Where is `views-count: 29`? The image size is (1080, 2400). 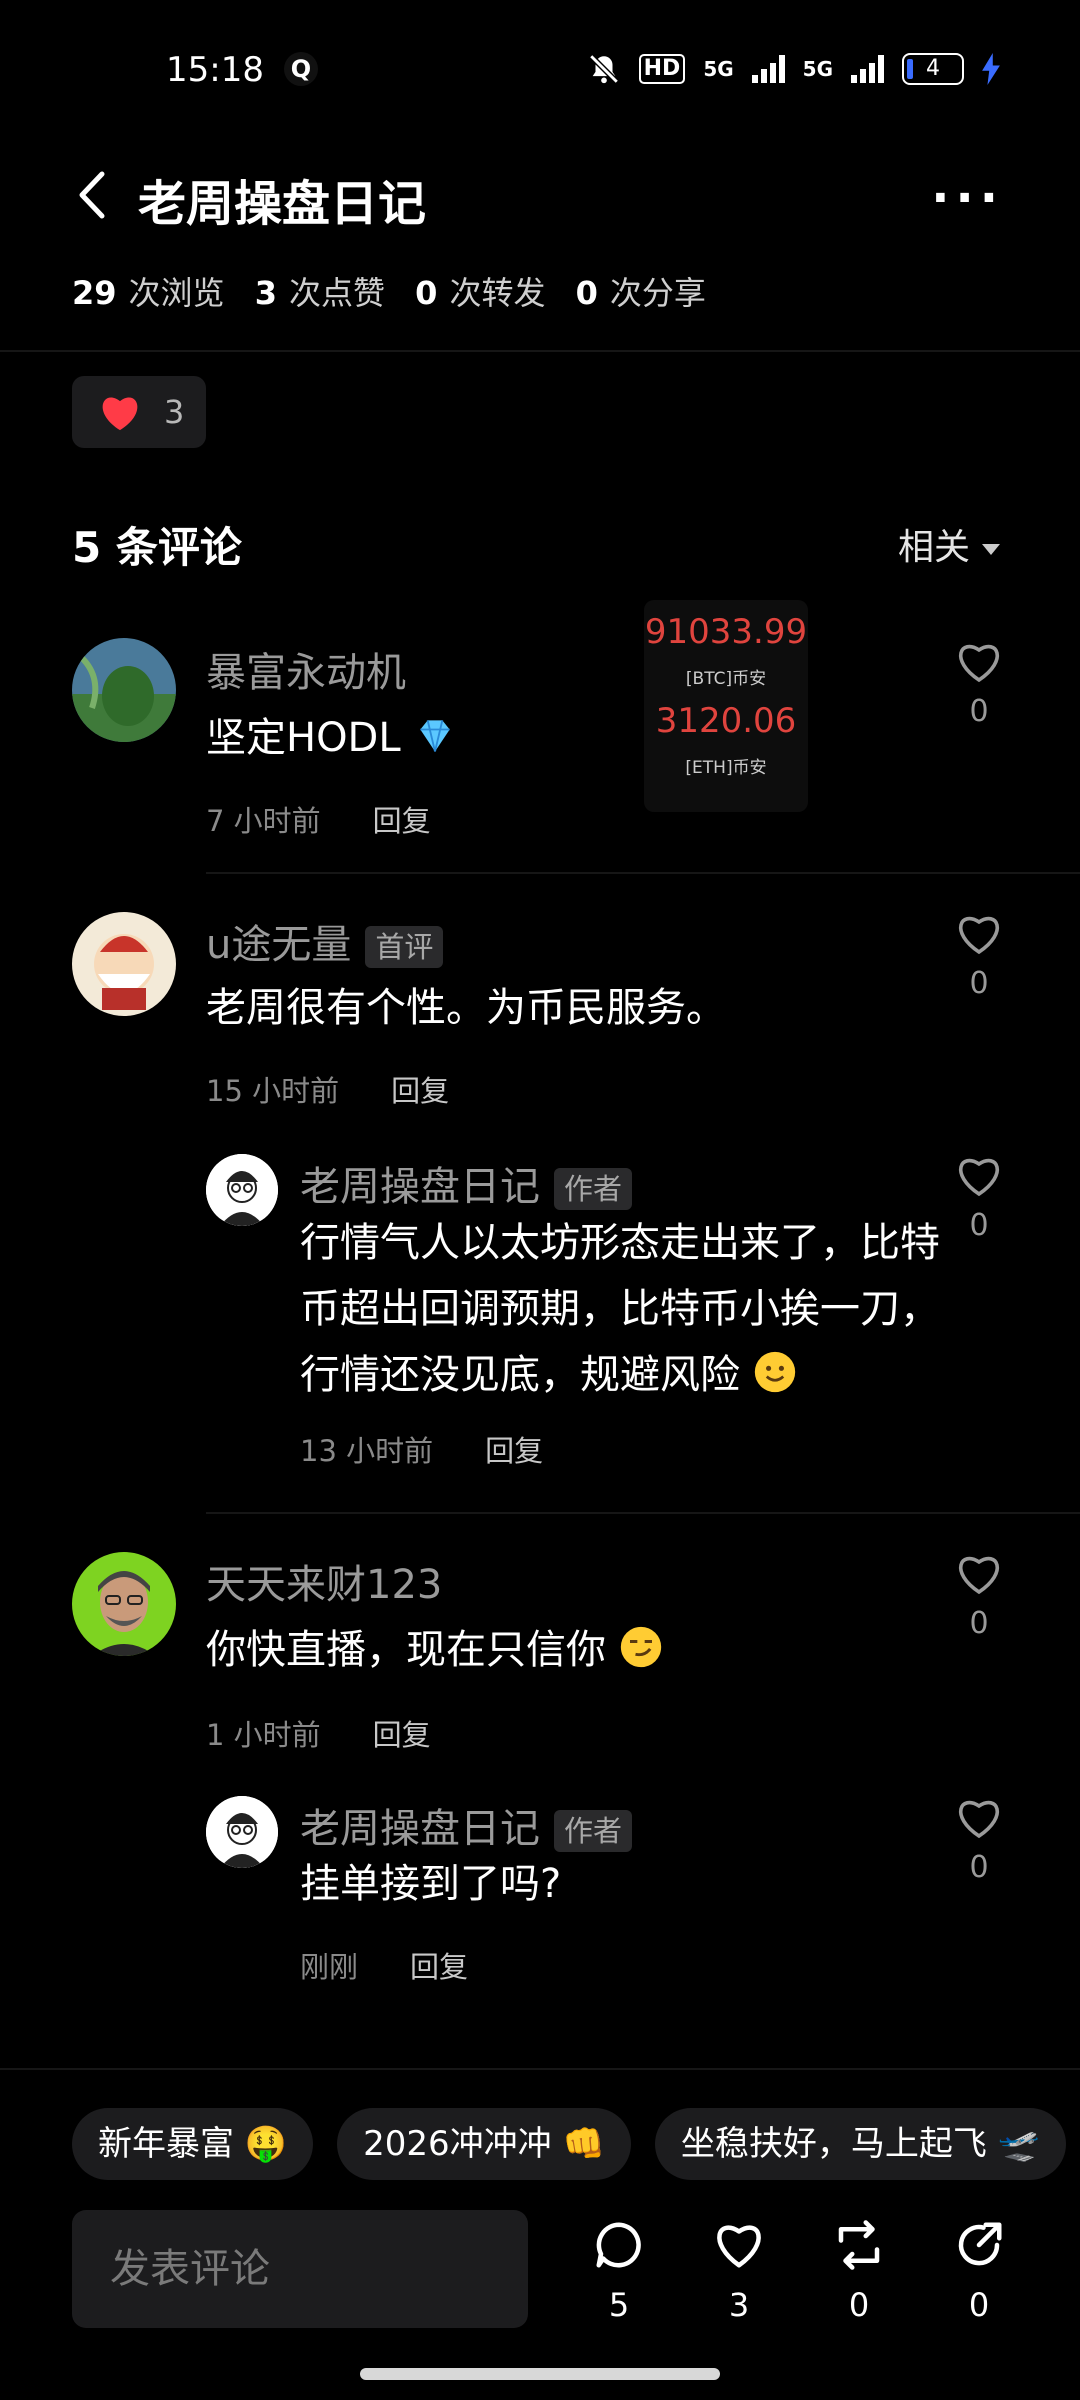
views-count: 29 is located at coordinates (94, 293).